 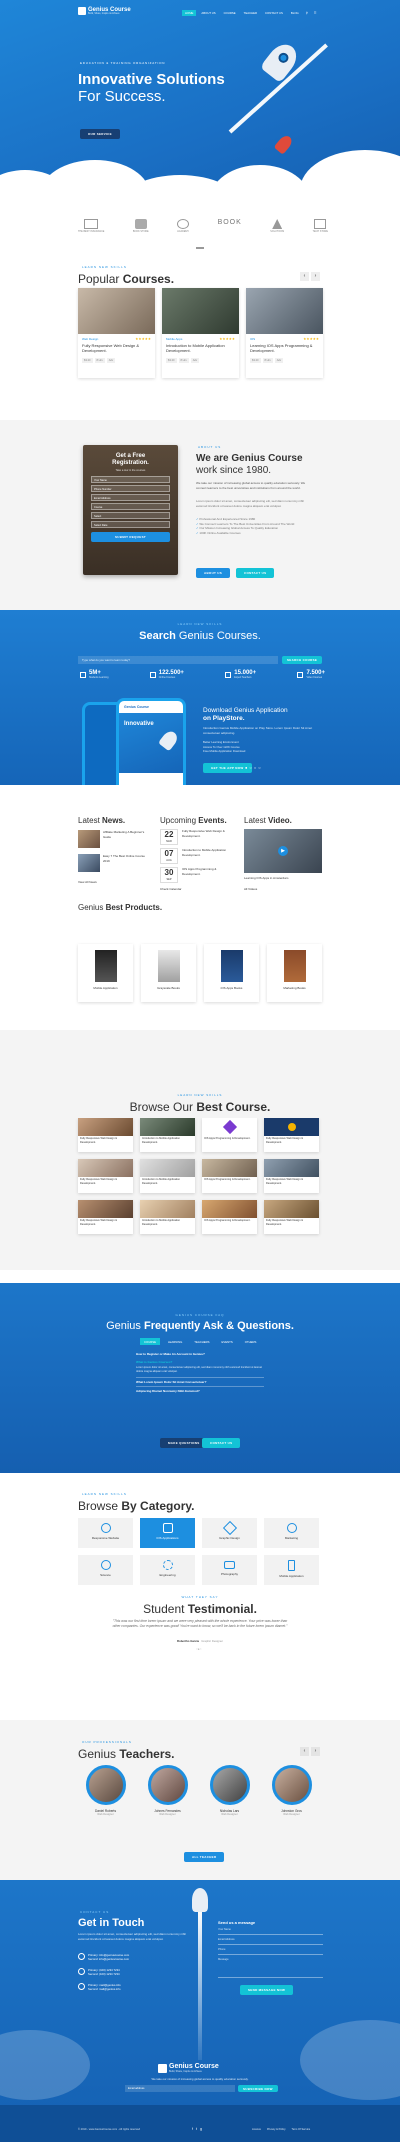 What do you see at coordinates (167, 1797) in the screenshot?
I see `teacher-card: Johnes Fernandes Web Designer` at bounding box center [167, 1797].